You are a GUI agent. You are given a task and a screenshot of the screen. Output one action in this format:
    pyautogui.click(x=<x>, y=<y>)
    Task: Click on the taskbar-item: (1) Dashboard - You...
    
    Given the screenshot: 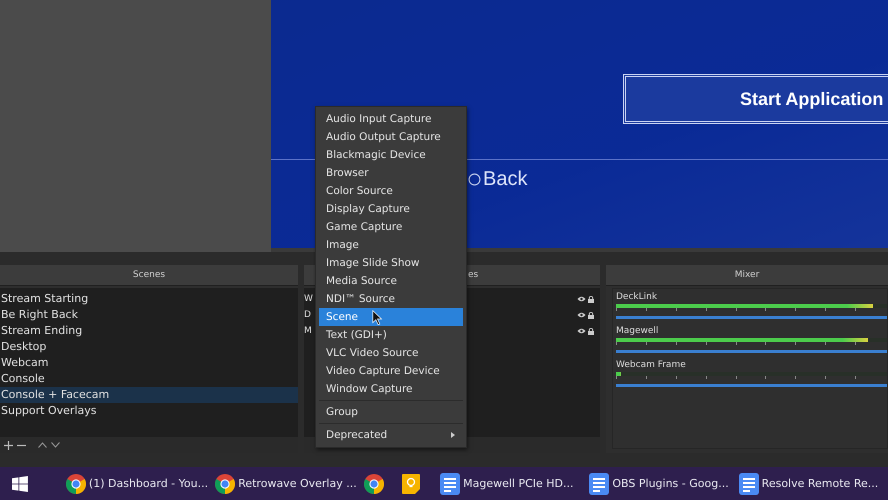 What is the action you would take?
    pyautogui.click(x=141, y=484)
    